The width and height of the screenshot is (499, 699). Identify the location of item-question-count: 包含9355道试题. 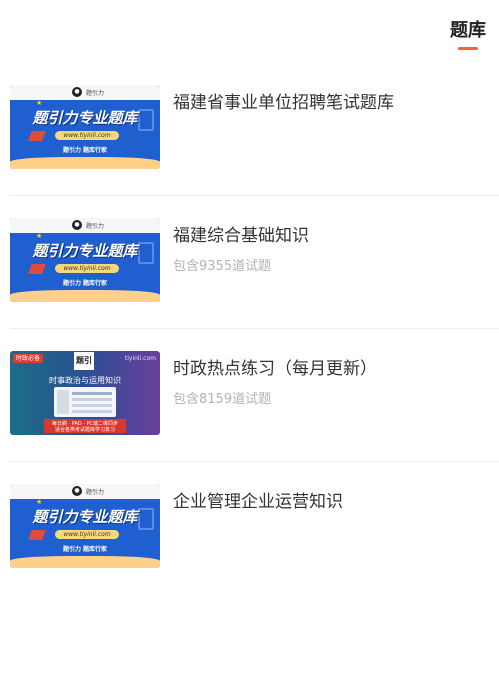
(222, 266).